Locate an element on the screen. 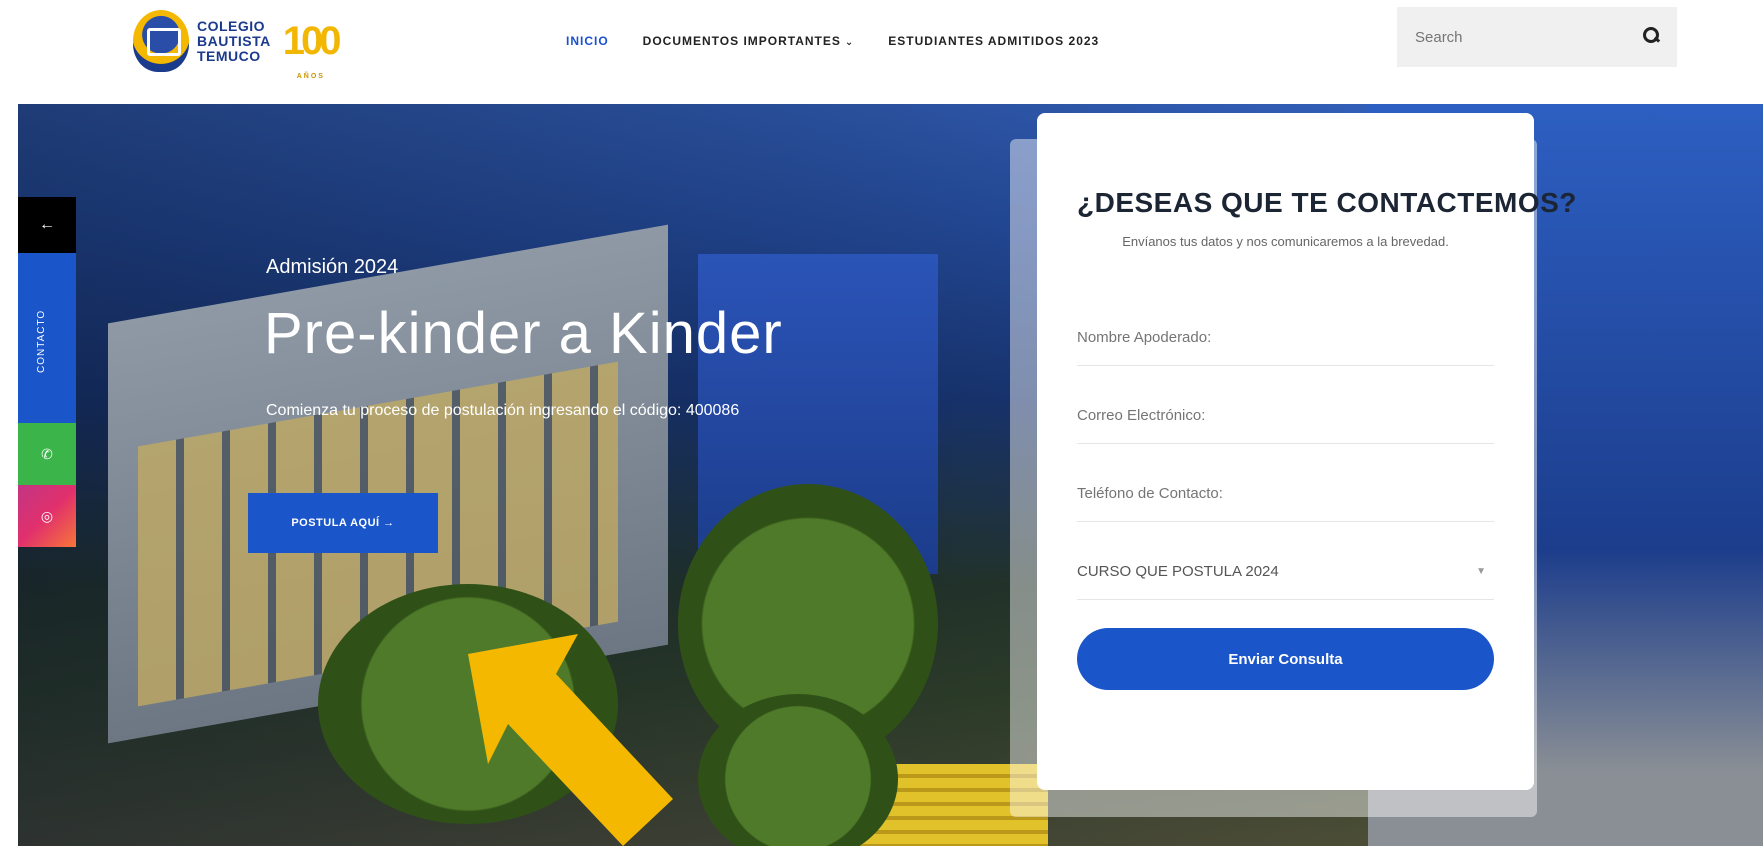  field-correo is located at coordinates (1285, 416).